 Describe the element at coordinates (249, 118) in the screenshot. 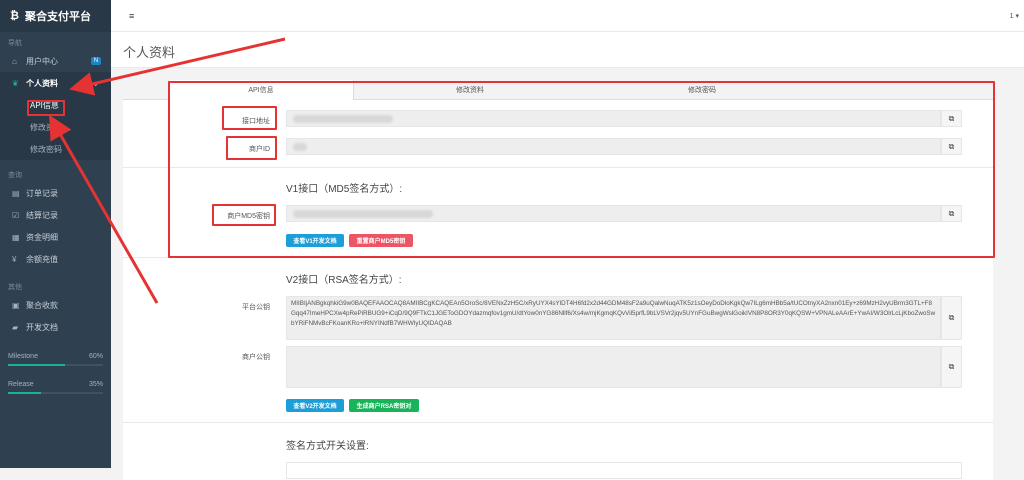

I see `annotation-box-endpoint` at that location.